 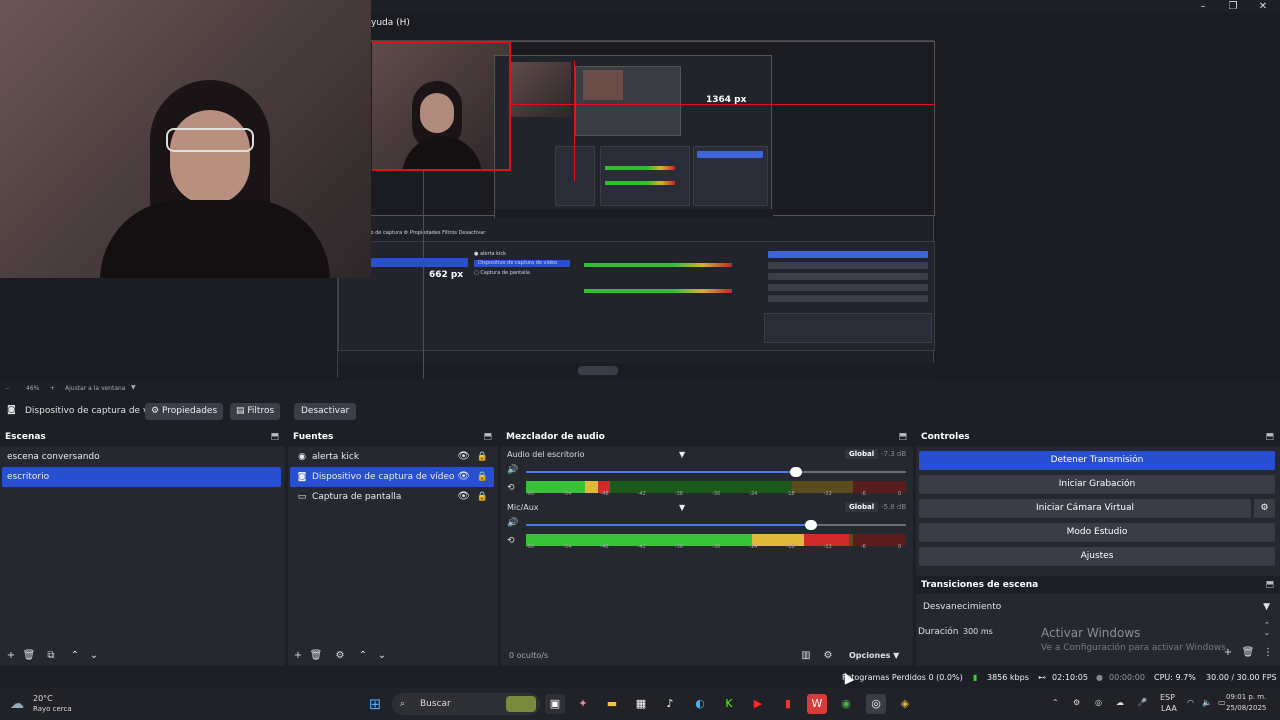 I want to click on store-icon: ▦, so click(x=641, y=704).